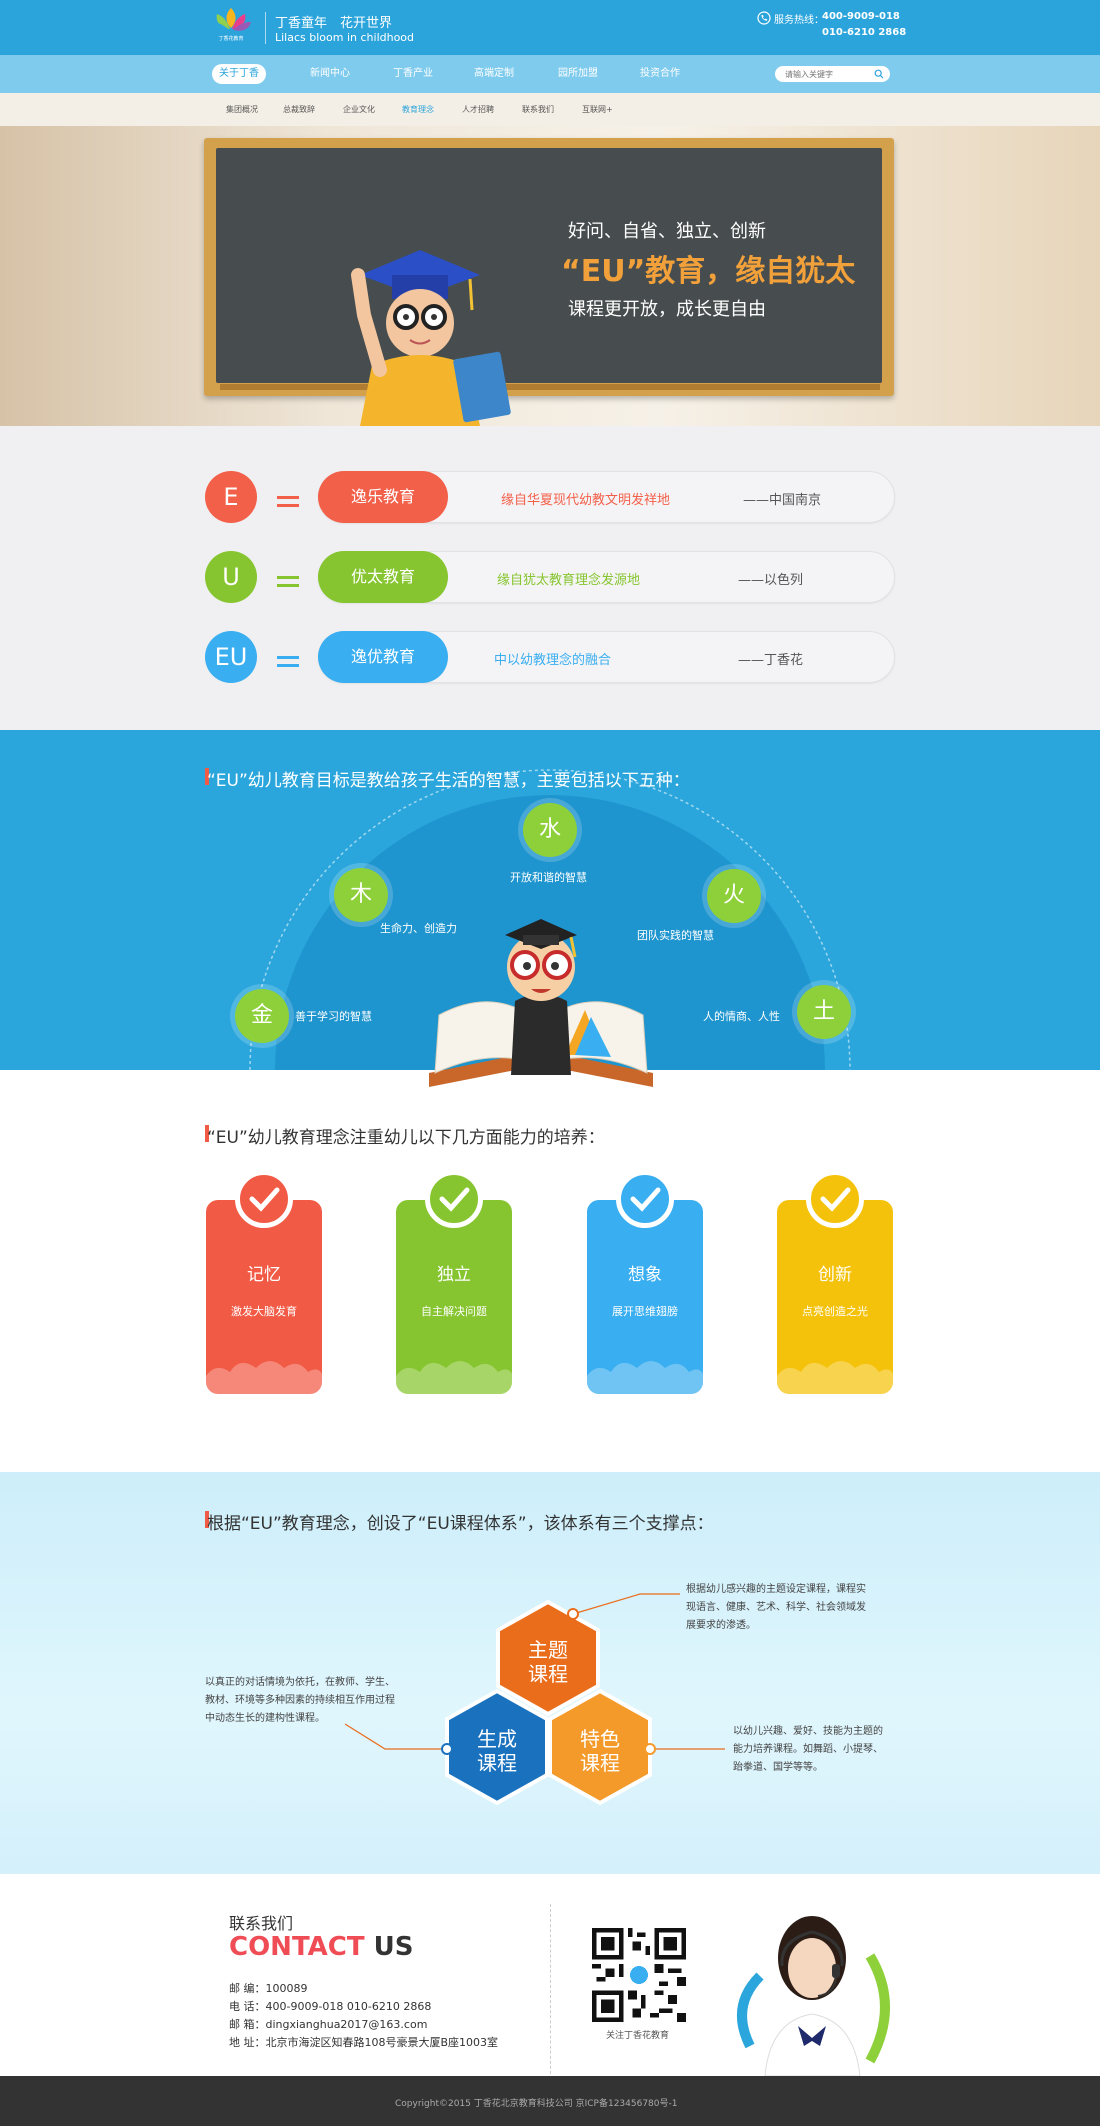  Describe the element at coordinates (864, 32) in the screenshot. I see `hotline-number-2: 010-6210 2868` at that location.